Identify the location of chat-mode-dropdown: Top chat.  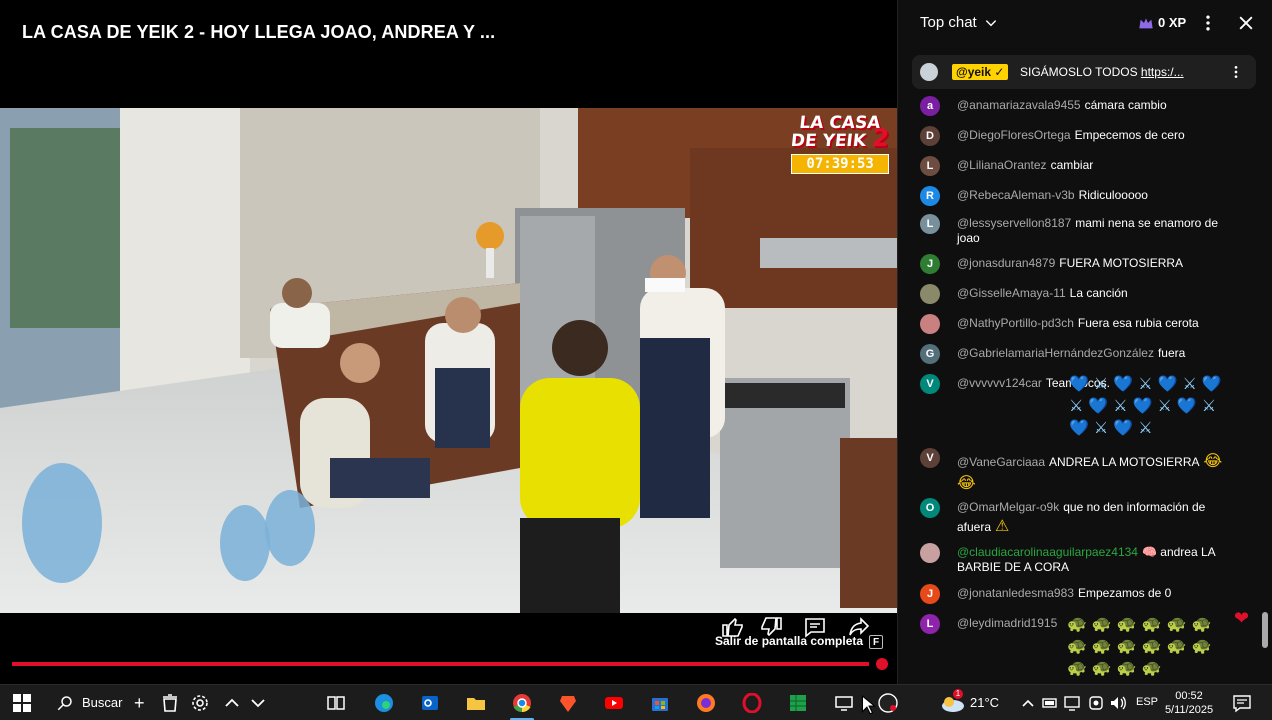
(948, 22).